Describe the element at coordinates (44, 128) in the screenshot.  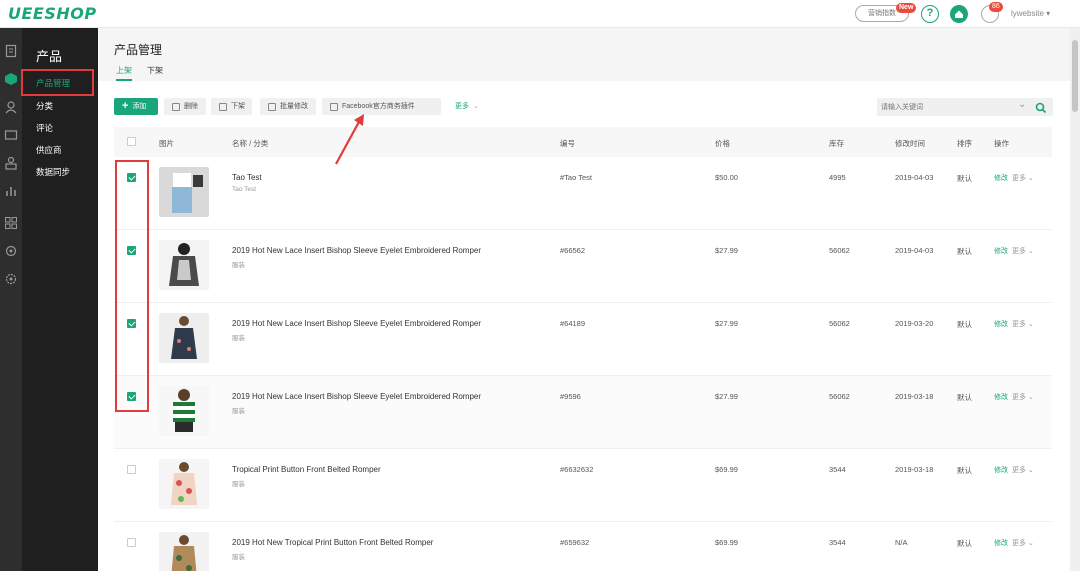
I see `submenu-item-reviews: 评论` at that location.